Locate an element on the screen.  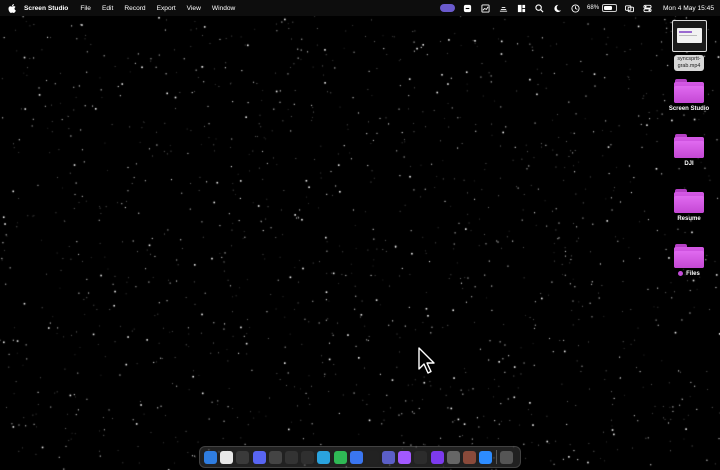
dark-mode-icon is located at coordinates (557, 8).